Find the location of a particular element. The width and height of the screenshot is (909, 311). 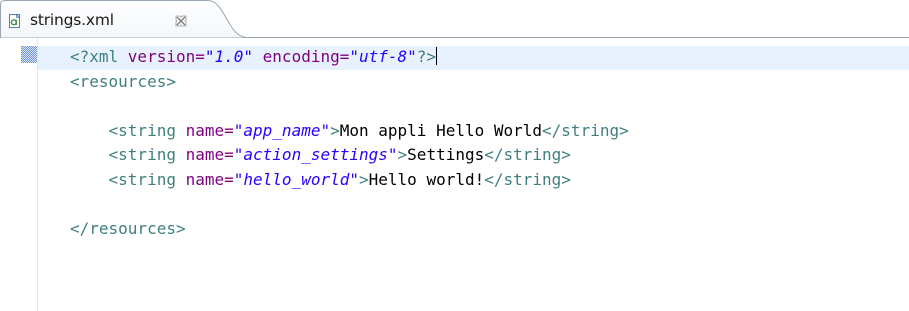

tab-strings-xml: strings.xml is located at coordinates (124, 19).